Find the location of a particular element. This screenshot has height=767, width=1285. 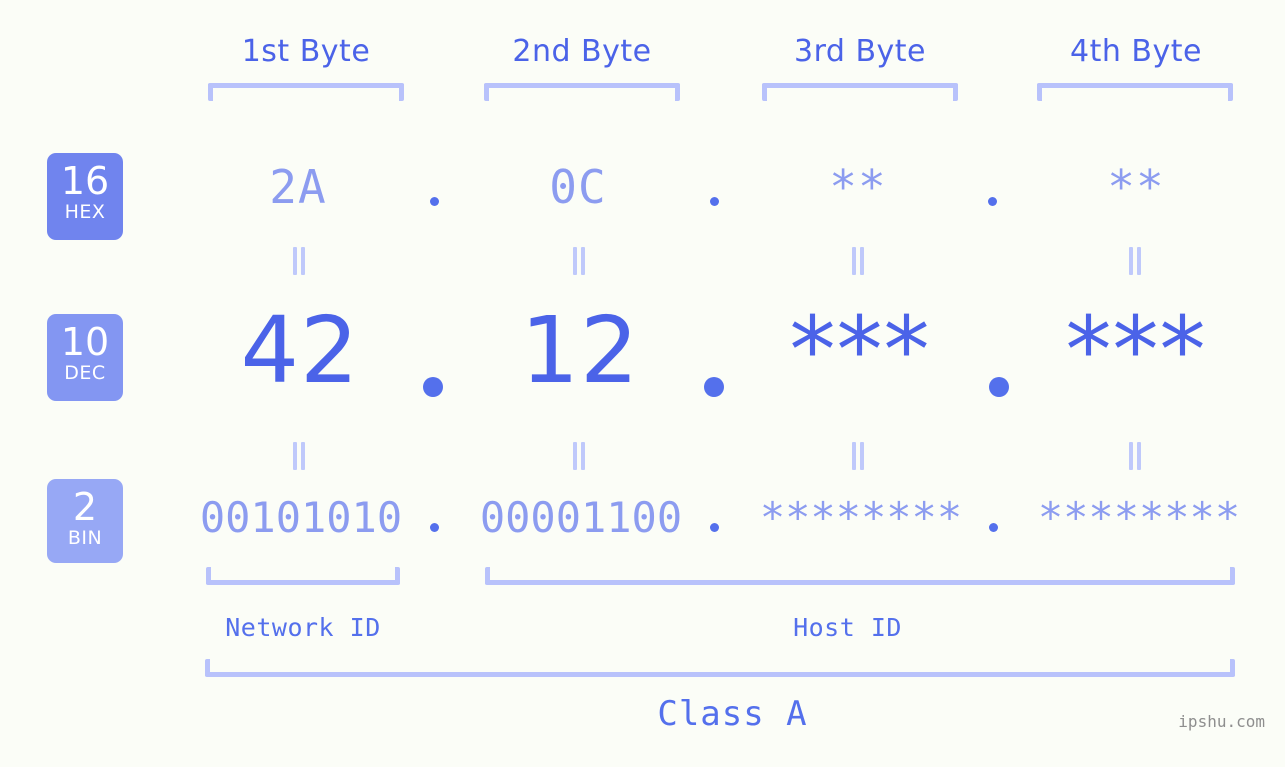

bin-byte-3: ******** is located at coordinates (861, 517).